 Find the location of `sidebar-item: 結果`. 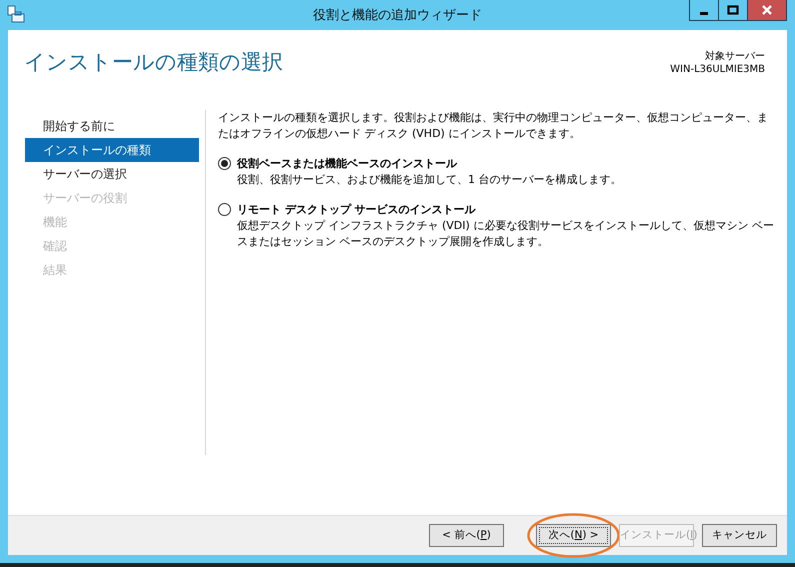

sidebar-item: 結果 is located at coordinates (55, 270).